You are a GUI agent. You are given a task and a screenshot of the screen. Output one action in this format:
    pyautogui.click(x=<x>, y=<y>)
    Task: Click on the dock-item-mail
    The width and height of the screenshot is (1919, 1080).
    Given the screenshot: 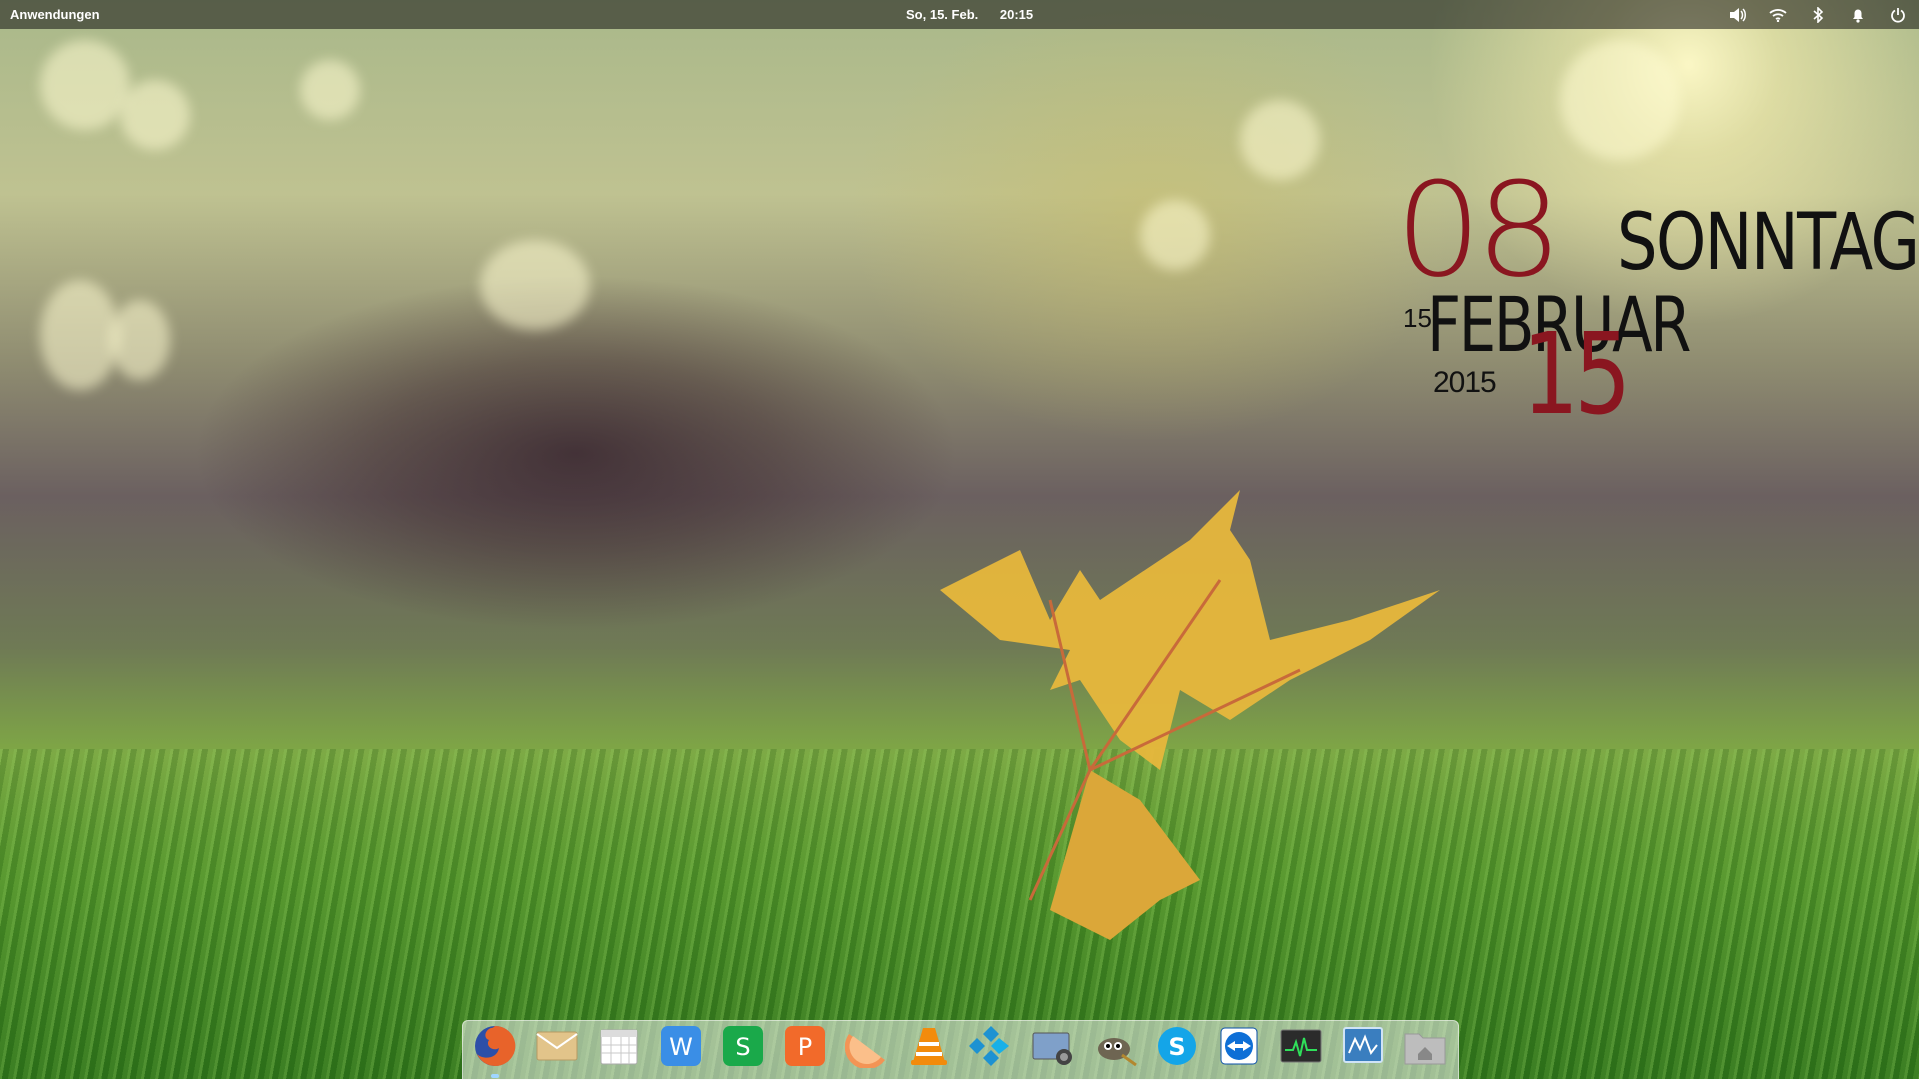 What is the action you would take?
    pyautogui.click(x=557, y=1048)
    